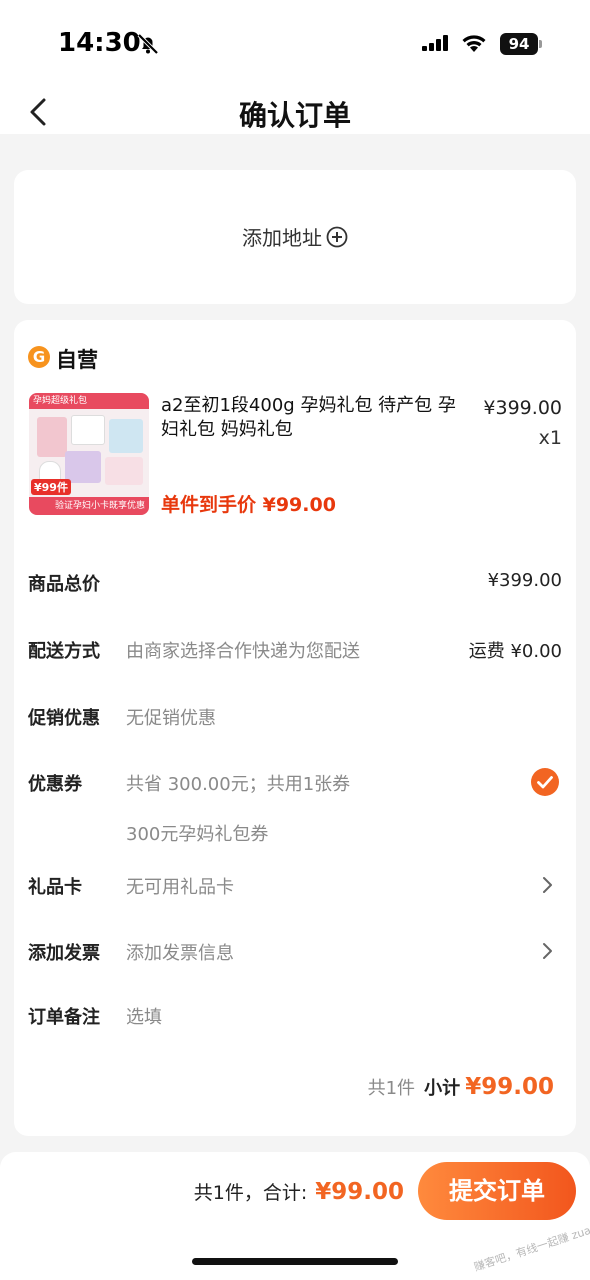  What do you see at coordinates (295, 44) in the screenshot?
I see `status-bar: 14:30 94` at bounding box center [295, 44].